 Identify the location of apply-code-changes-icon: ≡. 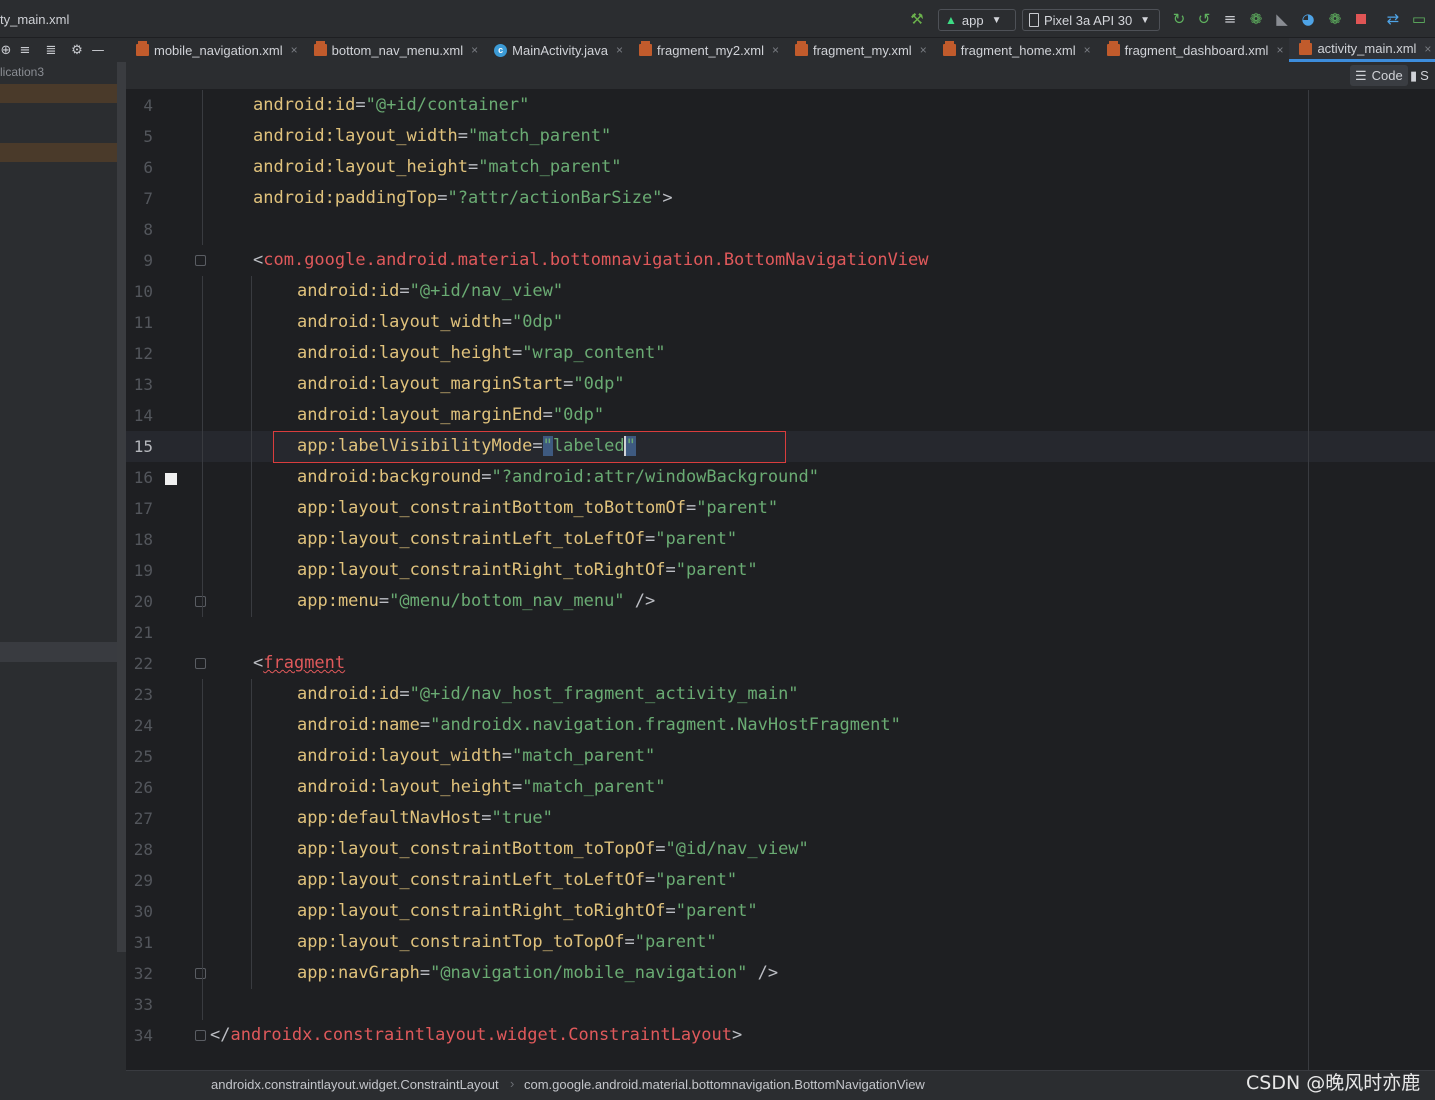
(1230, 19).